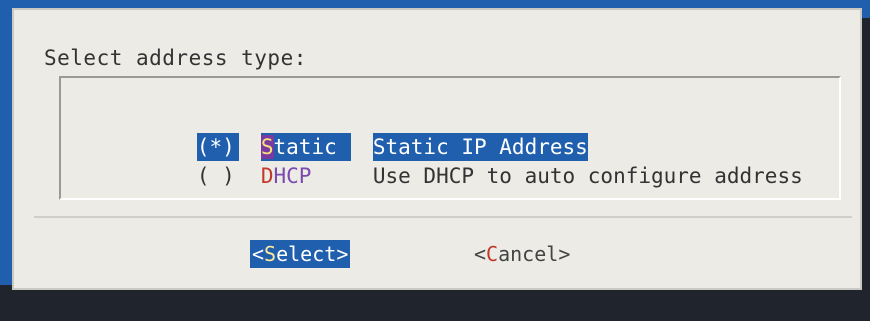  Describe the element at coordinates (175, 58) in the screenshot. I see `dialog-title: Select address type:` at that location.